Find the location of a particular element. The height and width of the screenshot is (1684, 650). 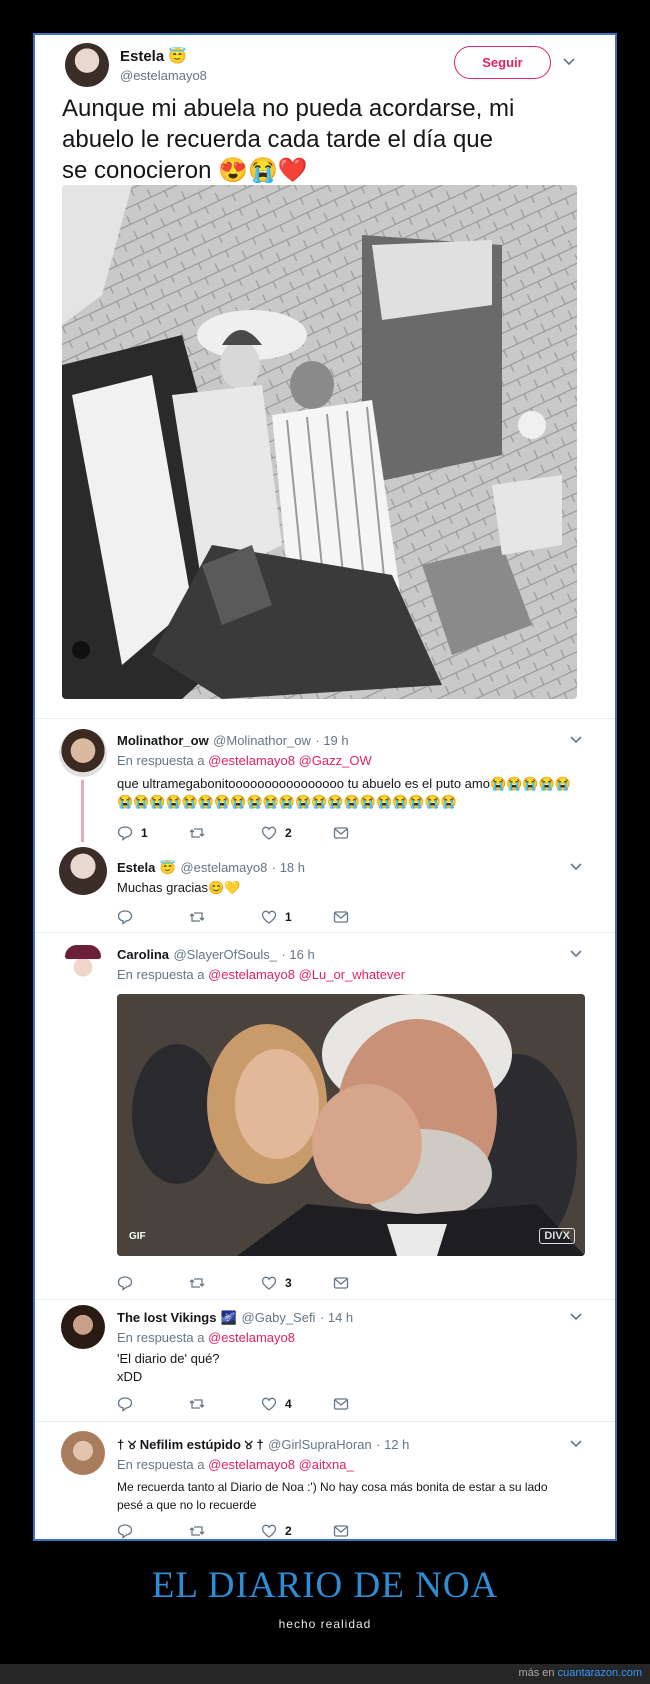

reply-timestamp: · 14 h is located at coordinates (336, 1317).